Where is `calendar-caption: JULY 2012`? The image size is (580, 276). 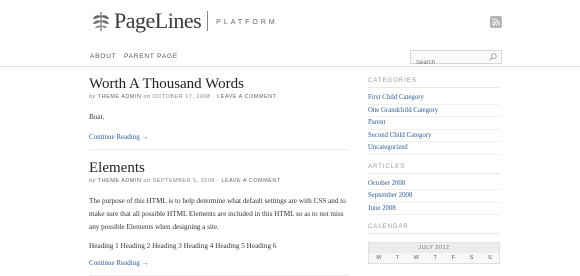 calendar-caption: JULY 2012 is located at coordinates (434, 248).